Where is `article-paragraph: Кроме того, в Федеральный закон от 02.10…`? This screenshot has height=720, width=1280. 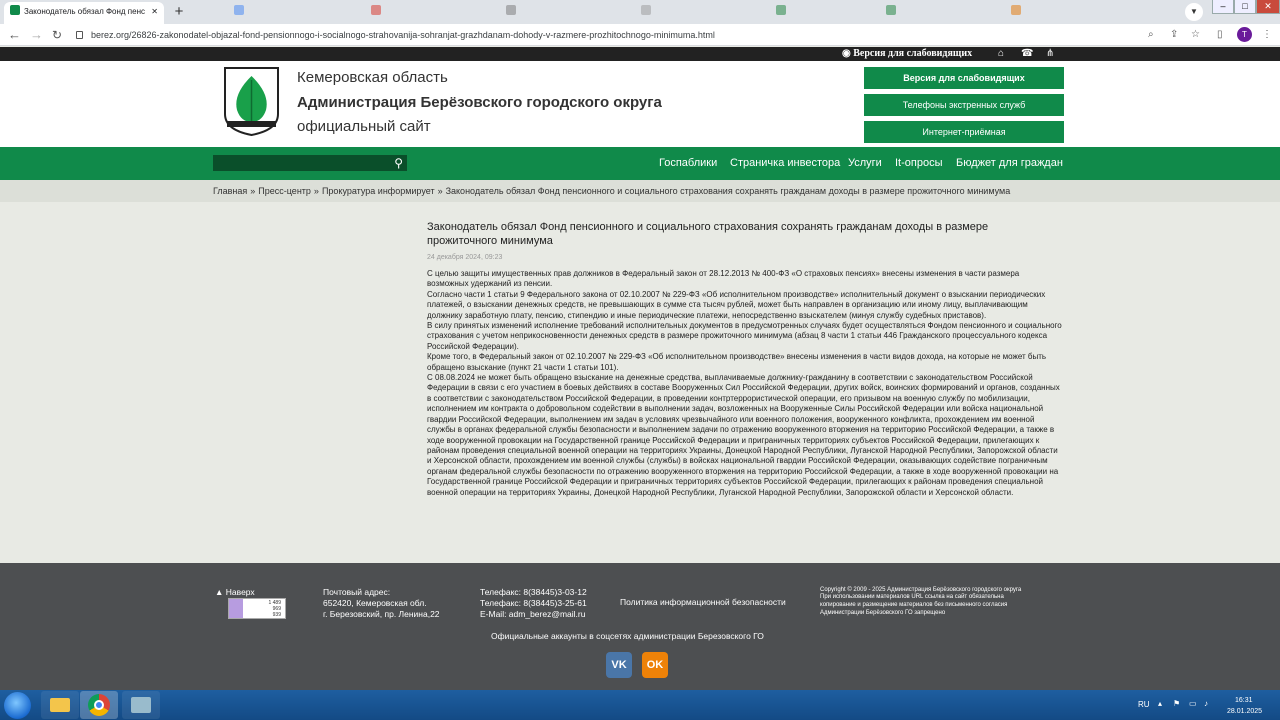 article-paragraph: Кроме того, в Федеральный закон от 02.10… is located at coordinates (737, 362).